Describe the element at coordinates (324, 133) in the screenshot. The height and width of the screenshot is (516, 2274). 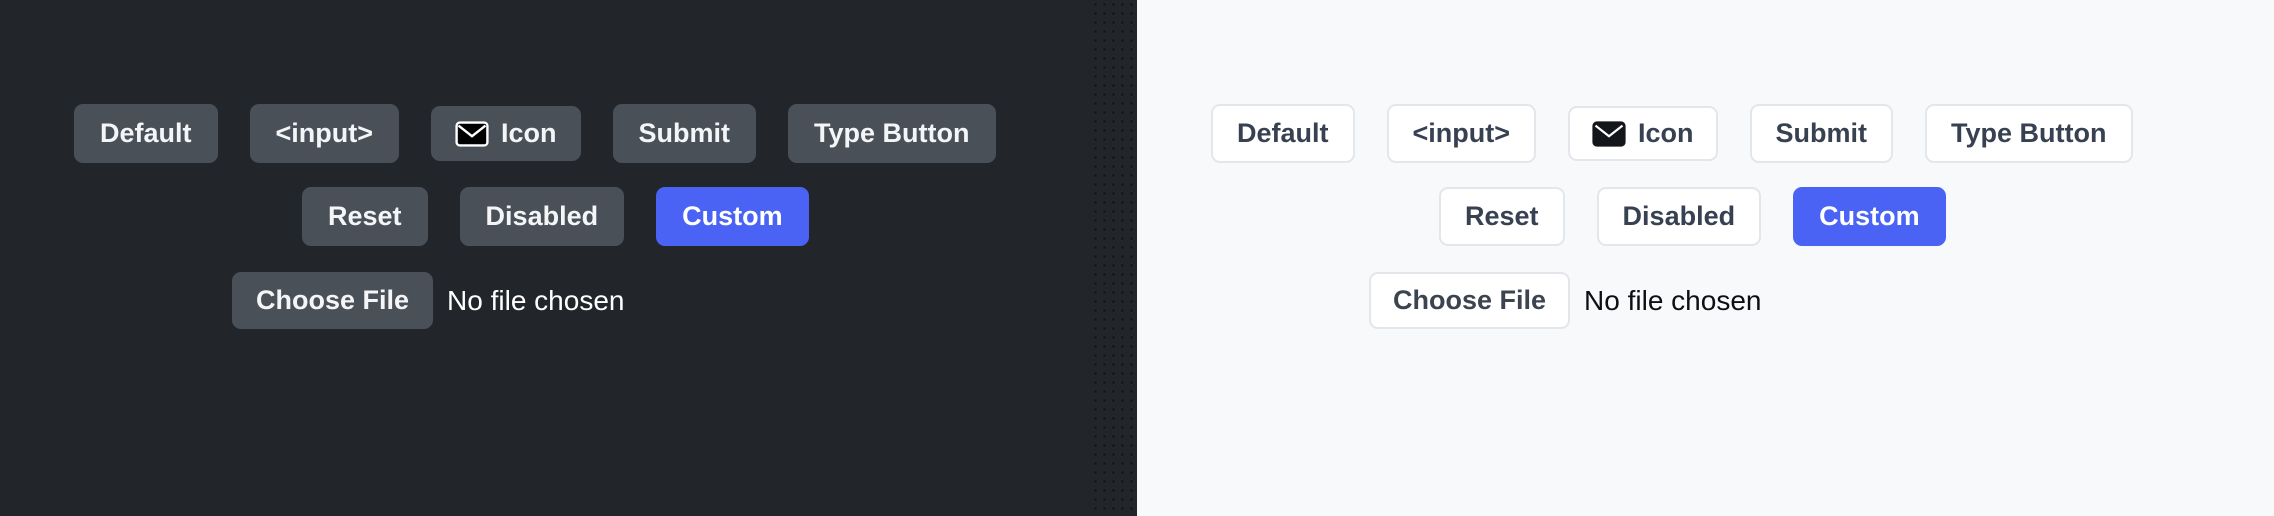
I see `button-input-dark: <input>` at that location.